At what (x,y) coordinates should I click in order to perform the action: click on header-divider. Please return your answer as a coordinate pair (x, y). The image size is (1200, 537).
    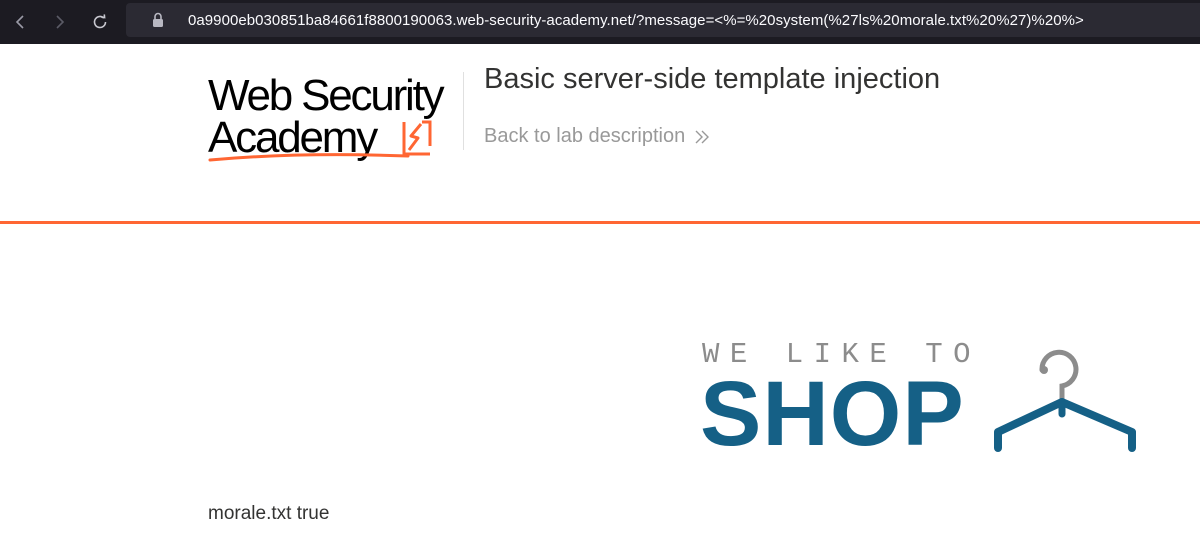
    Looking at the image, I should click on (463, 111).